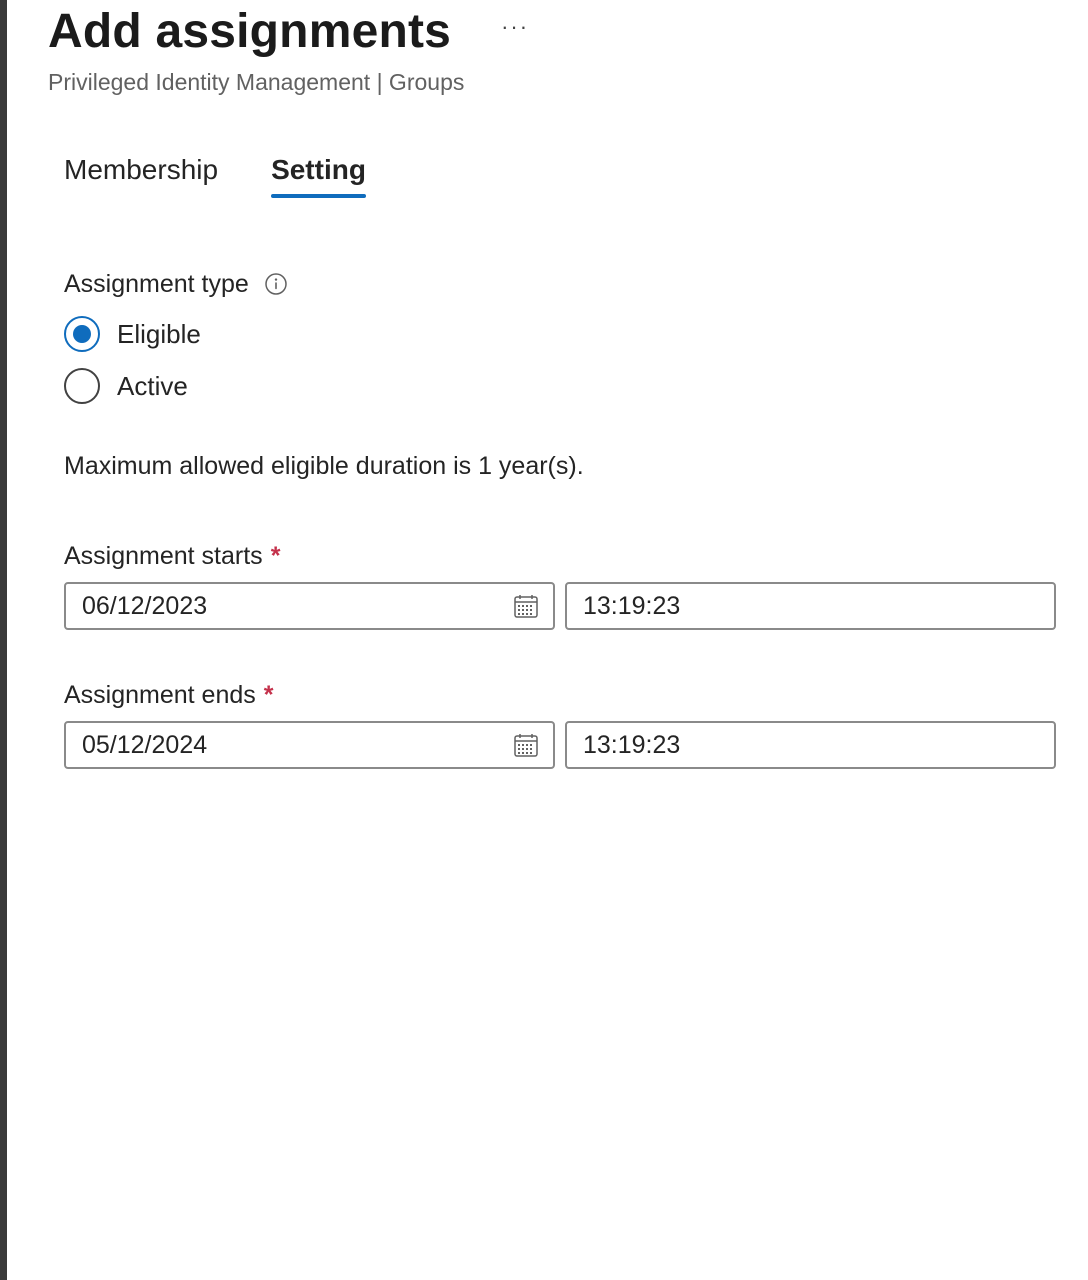 The width and height of the screenshot is (1088, 1280). Describe the element at coordinates (159, 333) in the screenshot. I see `radio-eligible-label: Eligible` at that location.